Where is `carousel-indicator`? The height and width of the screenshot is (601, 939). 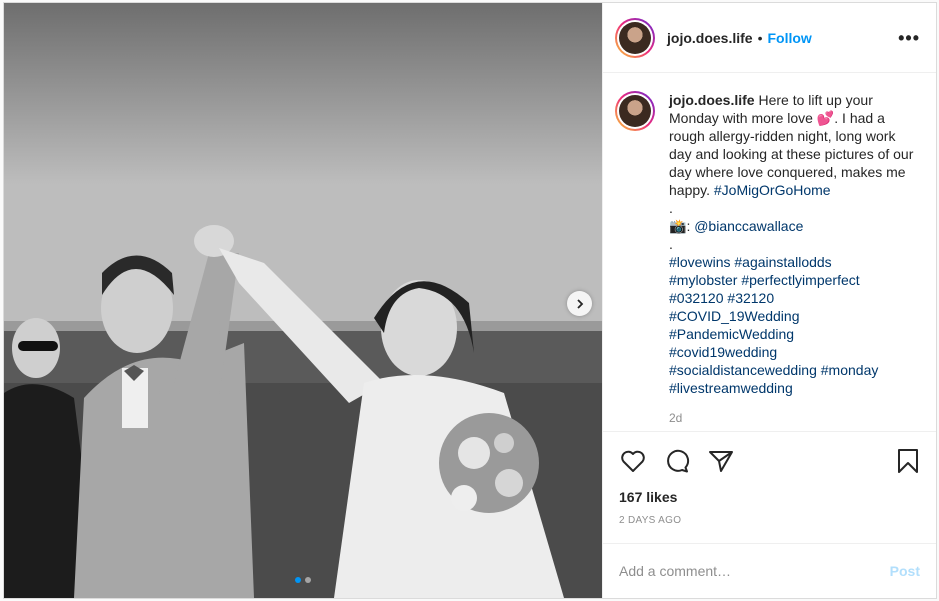
carousel-indicator is located at coordinates (303, 580).